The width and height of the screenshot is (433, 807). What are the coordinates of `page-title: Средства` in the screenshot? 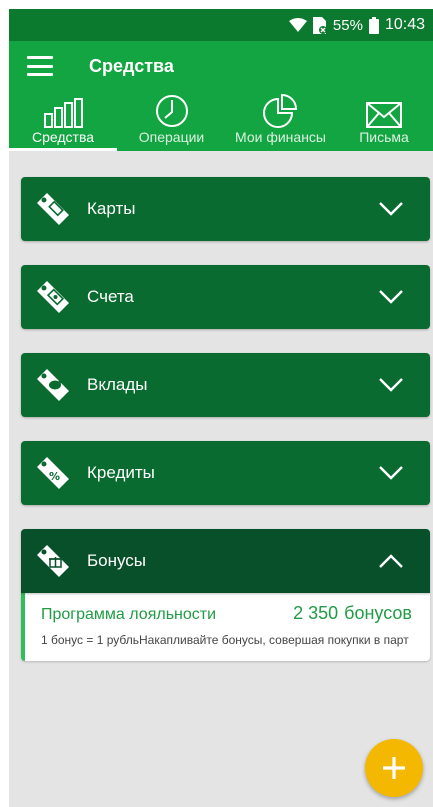 It's located at (131, 65).